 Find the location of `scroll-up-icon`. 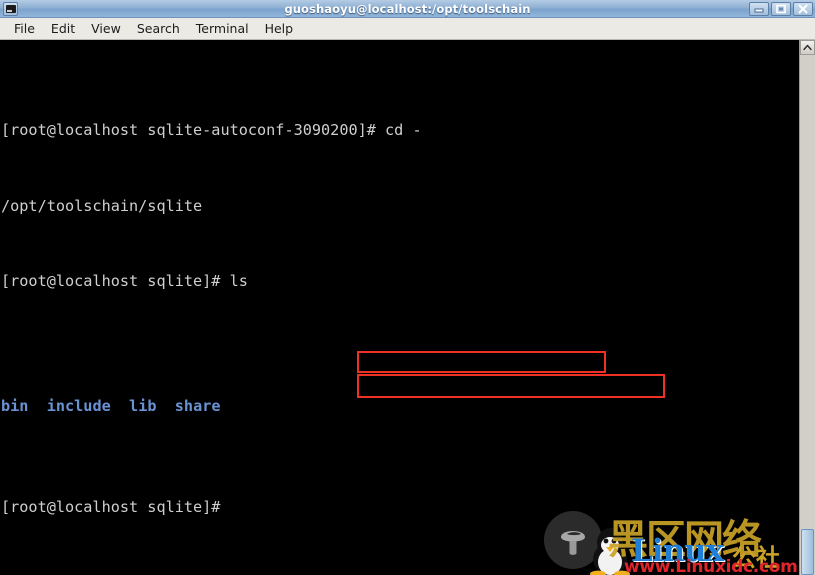

scroll-up-icon is located at coordinates (807, 47).